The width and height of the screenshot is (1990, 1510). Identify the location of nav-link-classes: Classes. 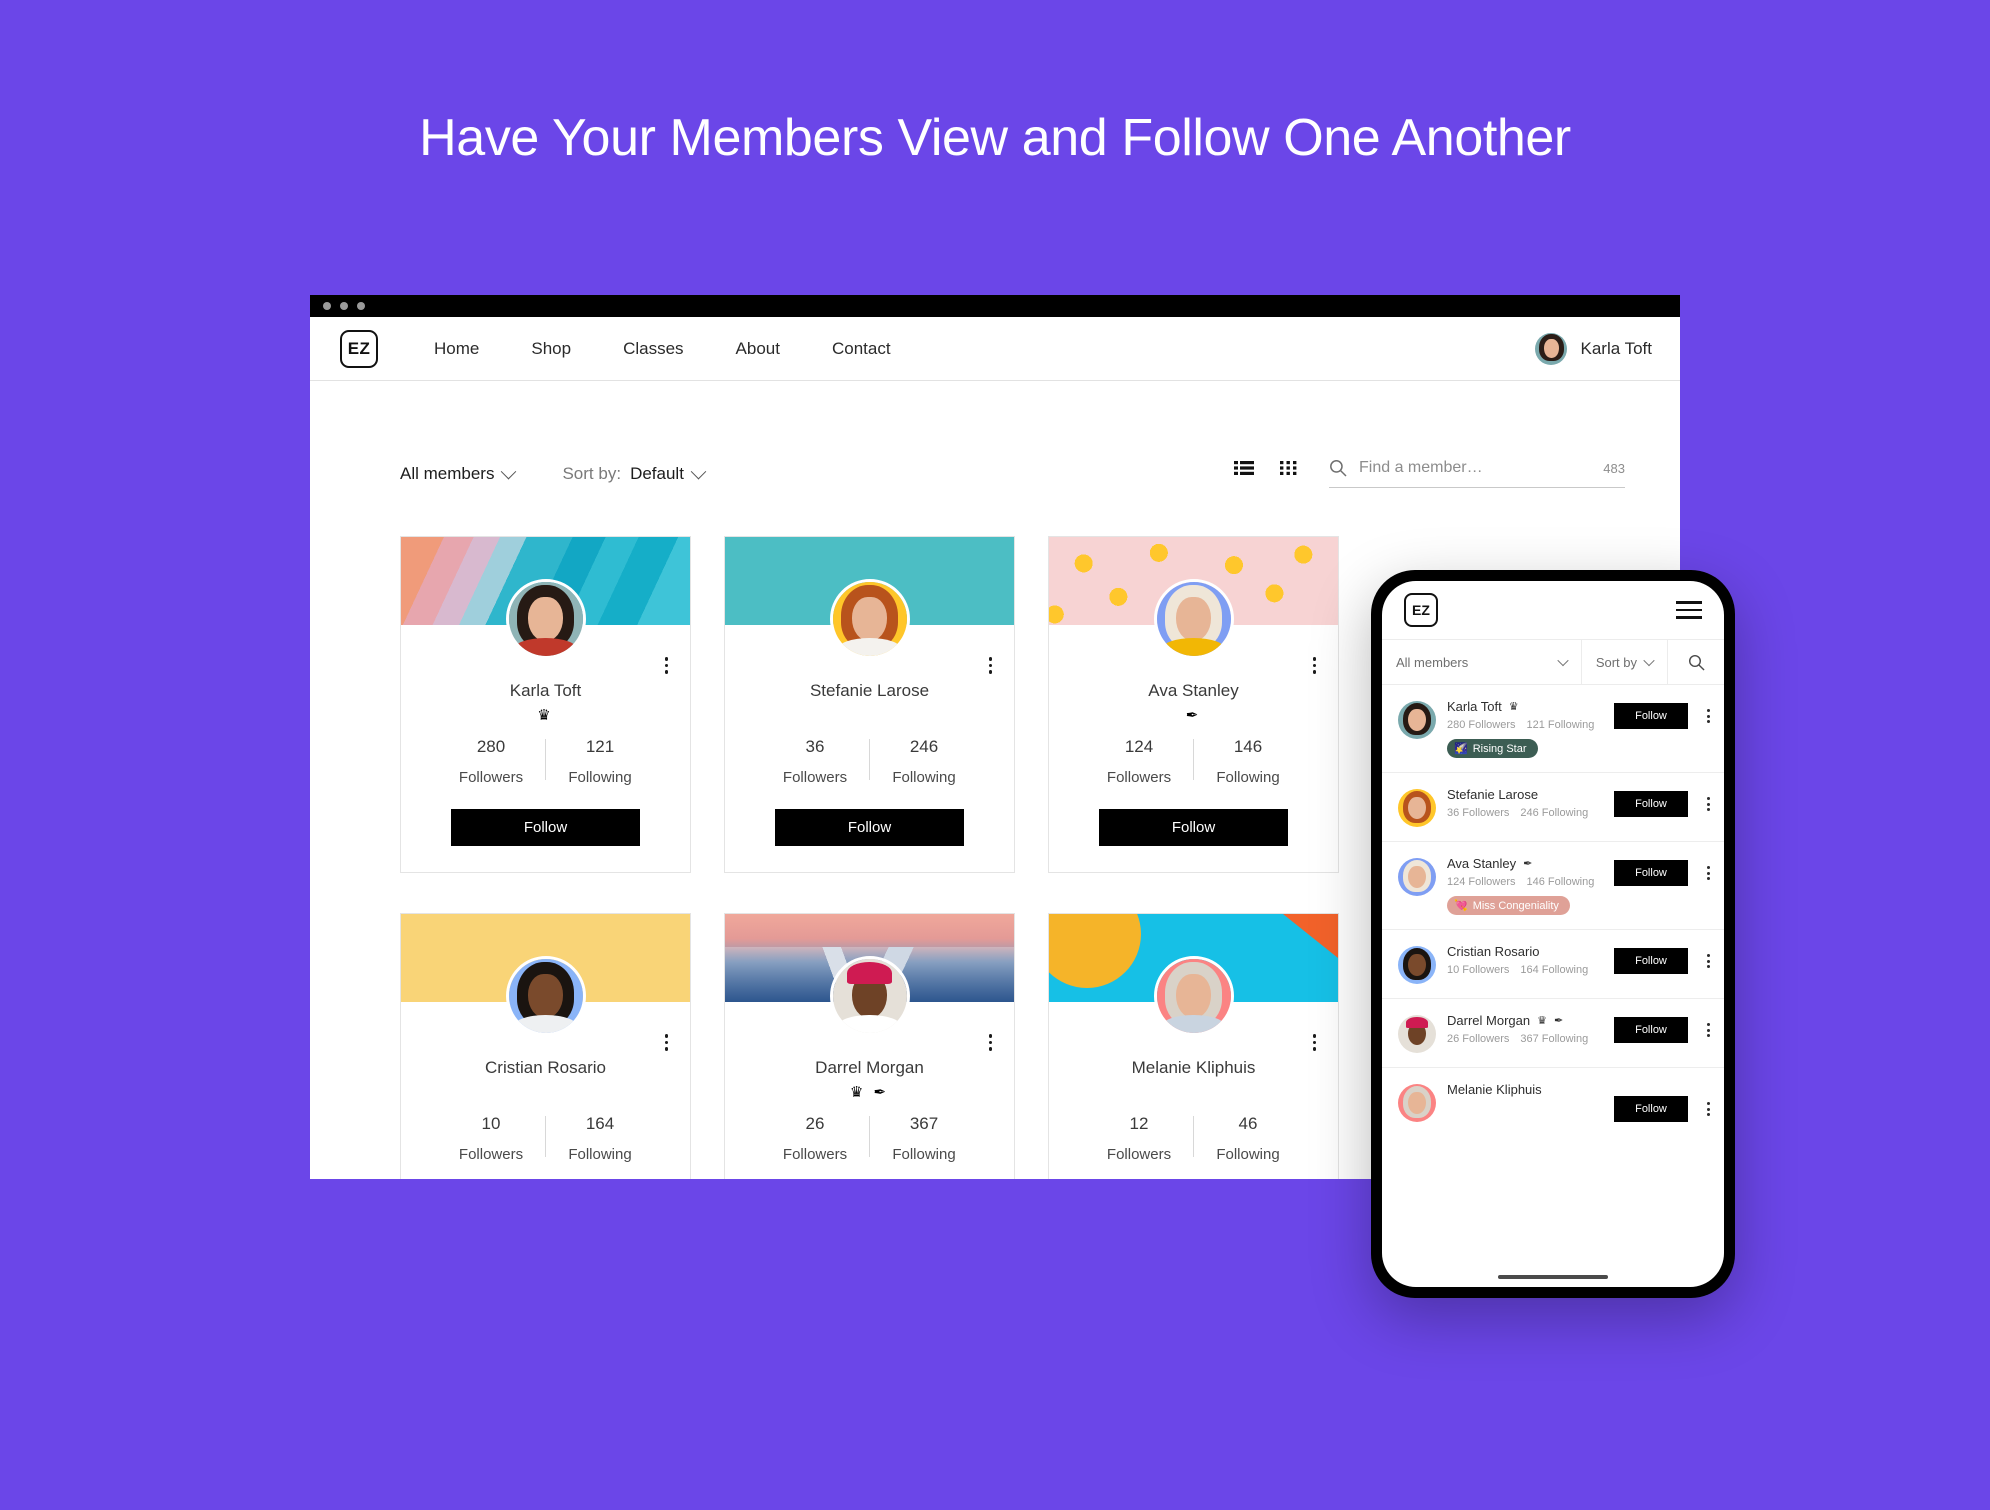
(653, 349).